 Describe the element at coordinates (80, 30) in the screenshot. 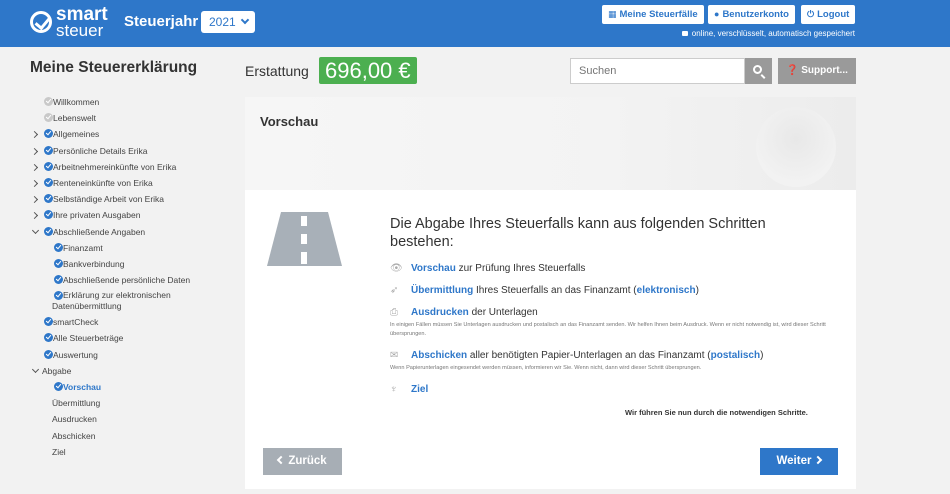

I see `logo-text-steuer: steuer` at that location.